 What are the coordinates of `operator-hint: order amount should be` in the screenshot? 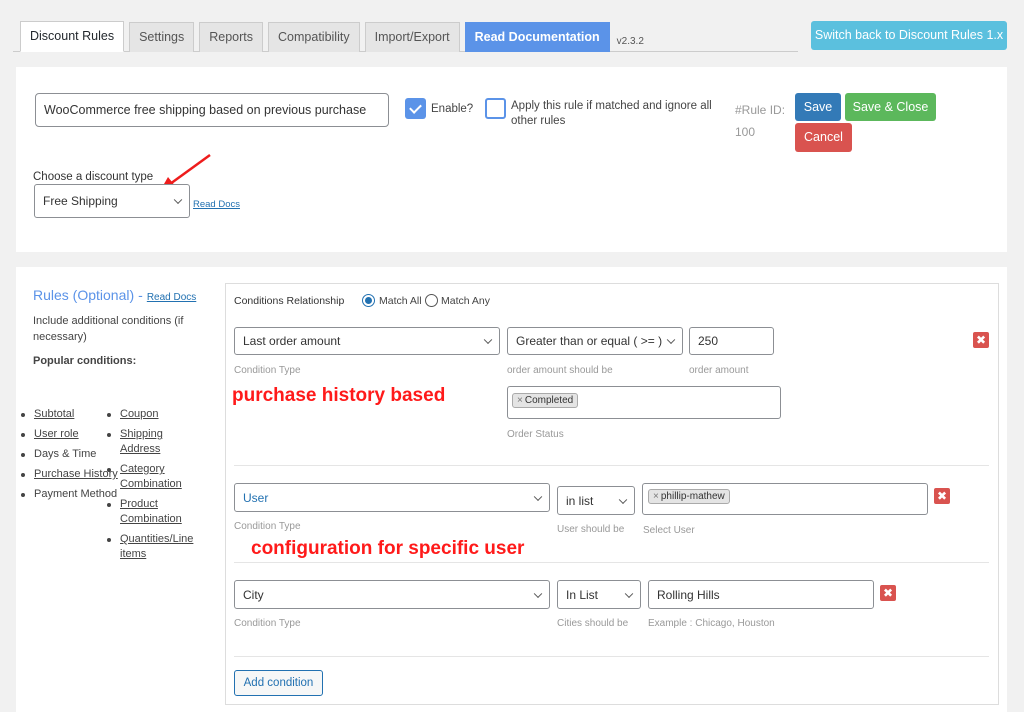 It's located at (560, 370).